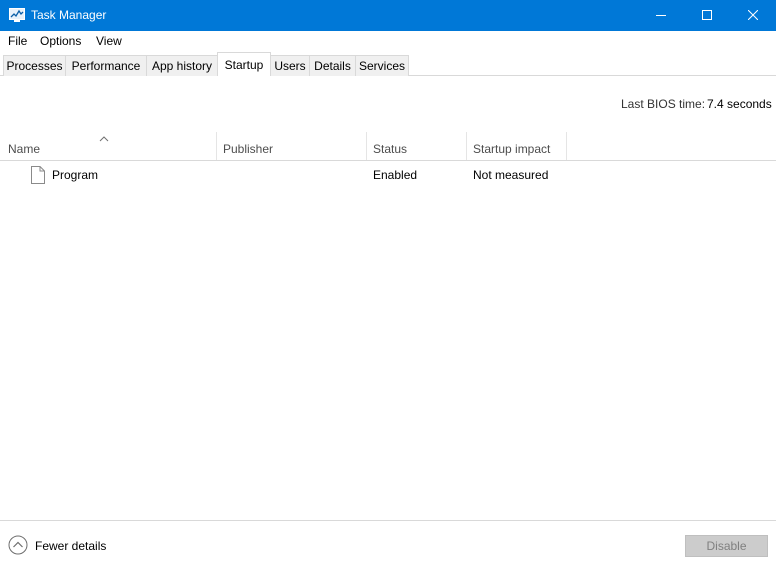 This screenshot has height=570, width=776. I want to click on column-header-label: Status, so click(390, 149).